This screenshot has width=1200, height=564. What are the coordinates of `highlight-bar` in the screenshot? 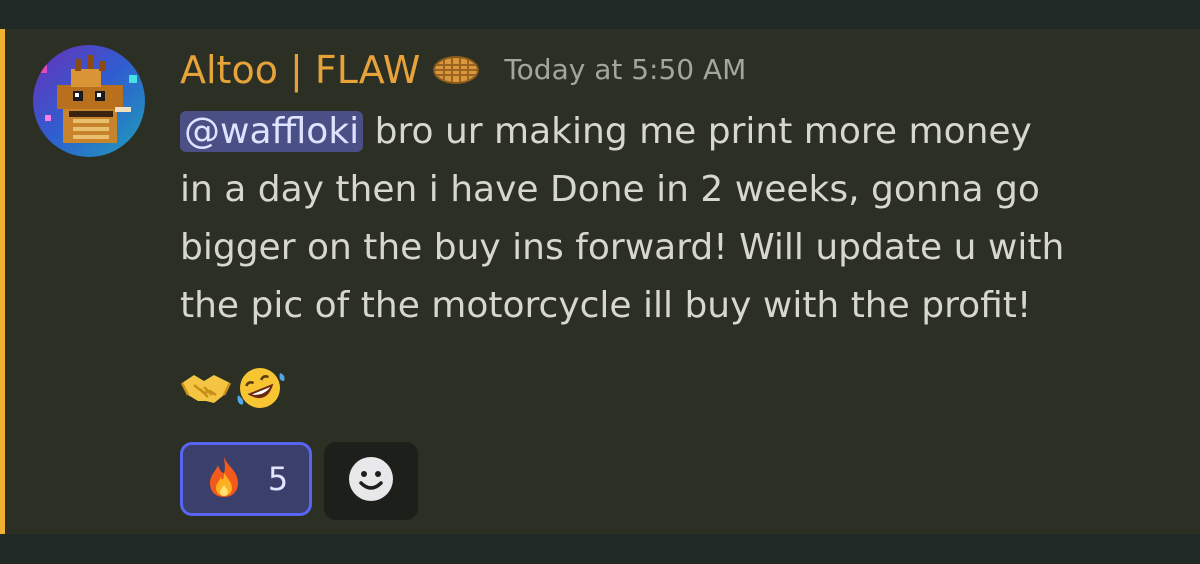 It's located at (2, 281).